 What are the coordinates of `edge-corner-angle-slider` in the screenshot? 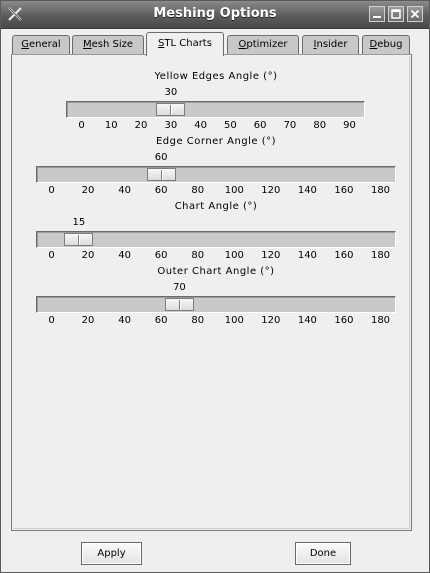 It's located at (216, 174).